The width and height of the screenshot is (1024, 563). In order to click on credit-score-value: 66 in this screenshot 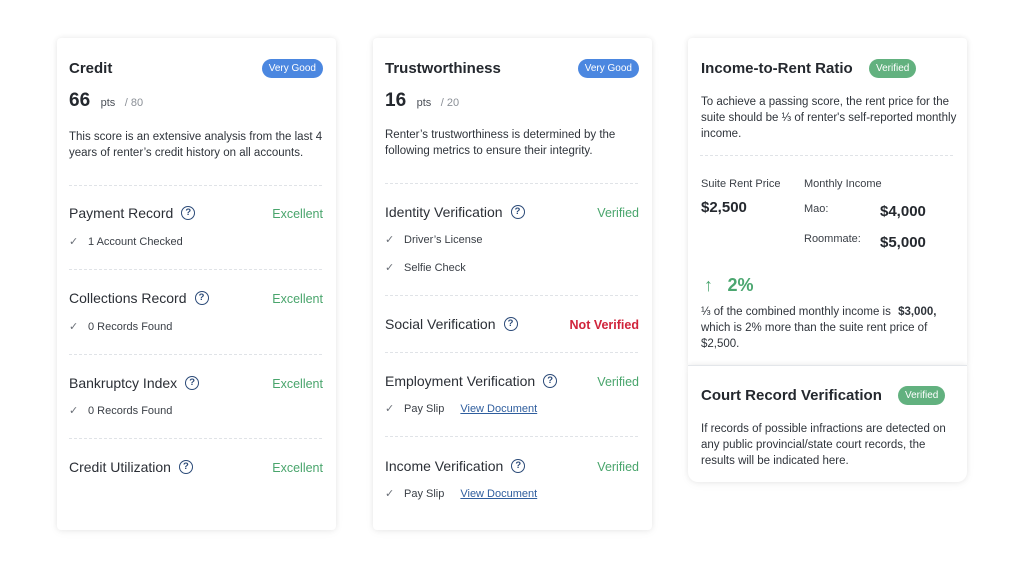, I will do `click(80, 100)`.